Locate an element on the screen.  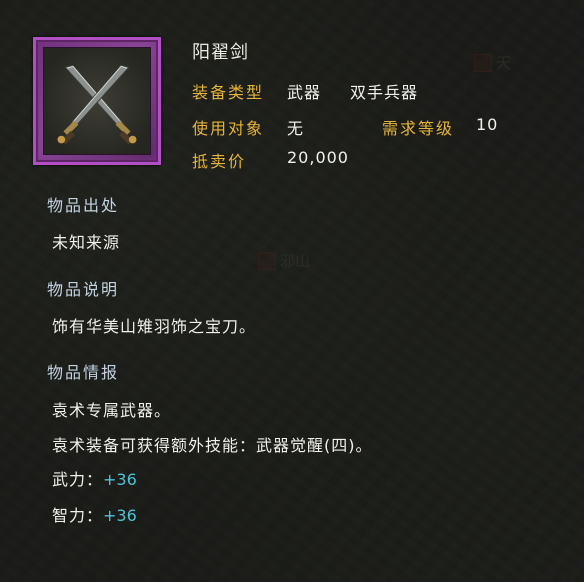
item-name: 阳翟剑 is located at coordinates (220, 52).